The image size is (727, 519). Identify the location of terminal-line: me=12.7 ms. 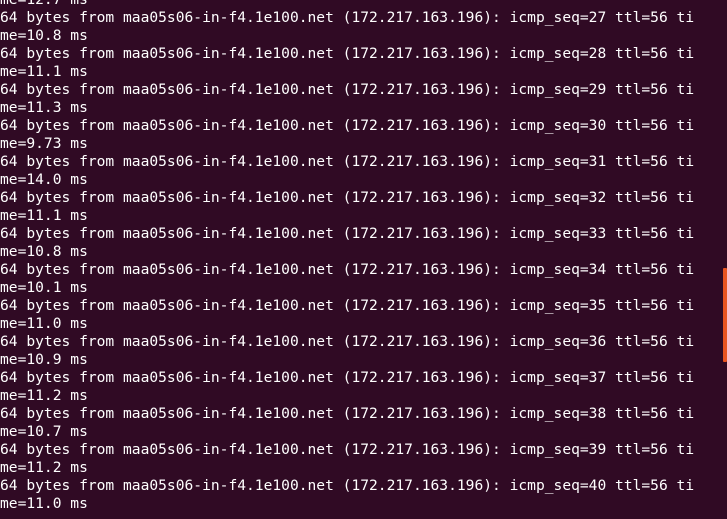
(347, 4).